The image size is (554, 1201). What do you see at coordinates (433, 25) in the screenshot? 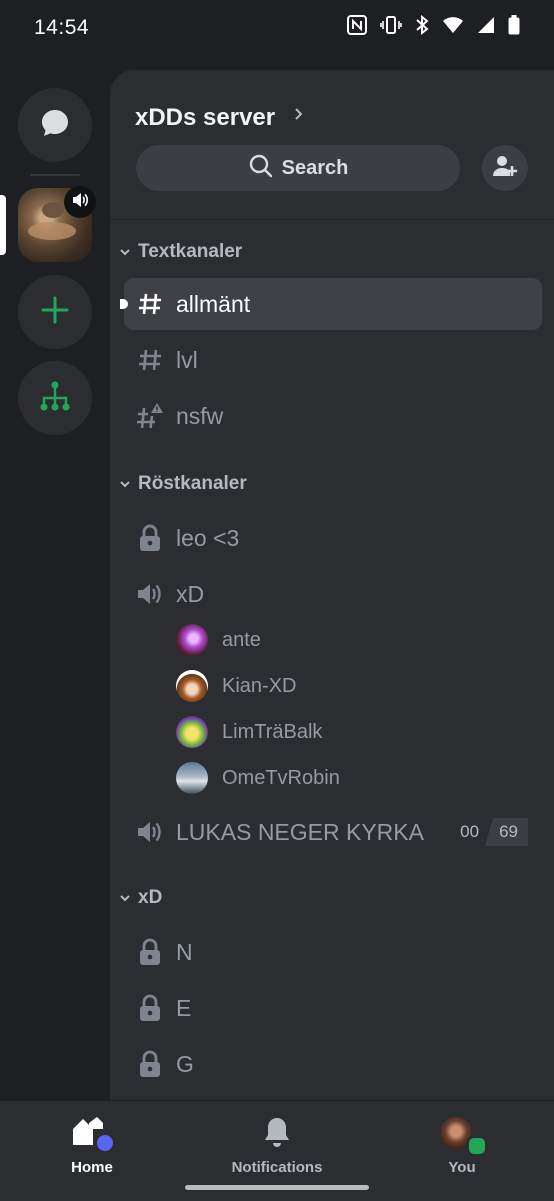
I see `status-icons` at bounding box center [433, 25].